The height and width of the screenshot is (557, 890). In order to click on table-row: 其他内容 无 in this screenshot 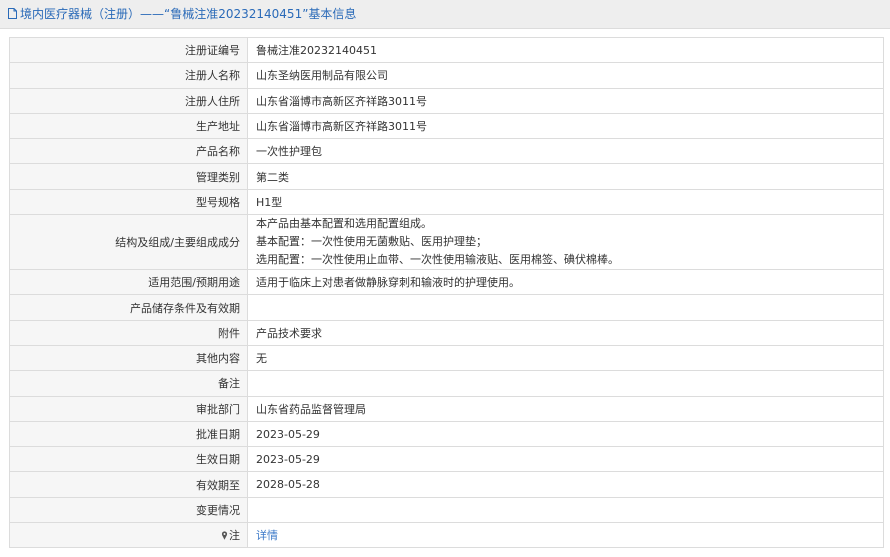, I will do `click(446, 358)`.